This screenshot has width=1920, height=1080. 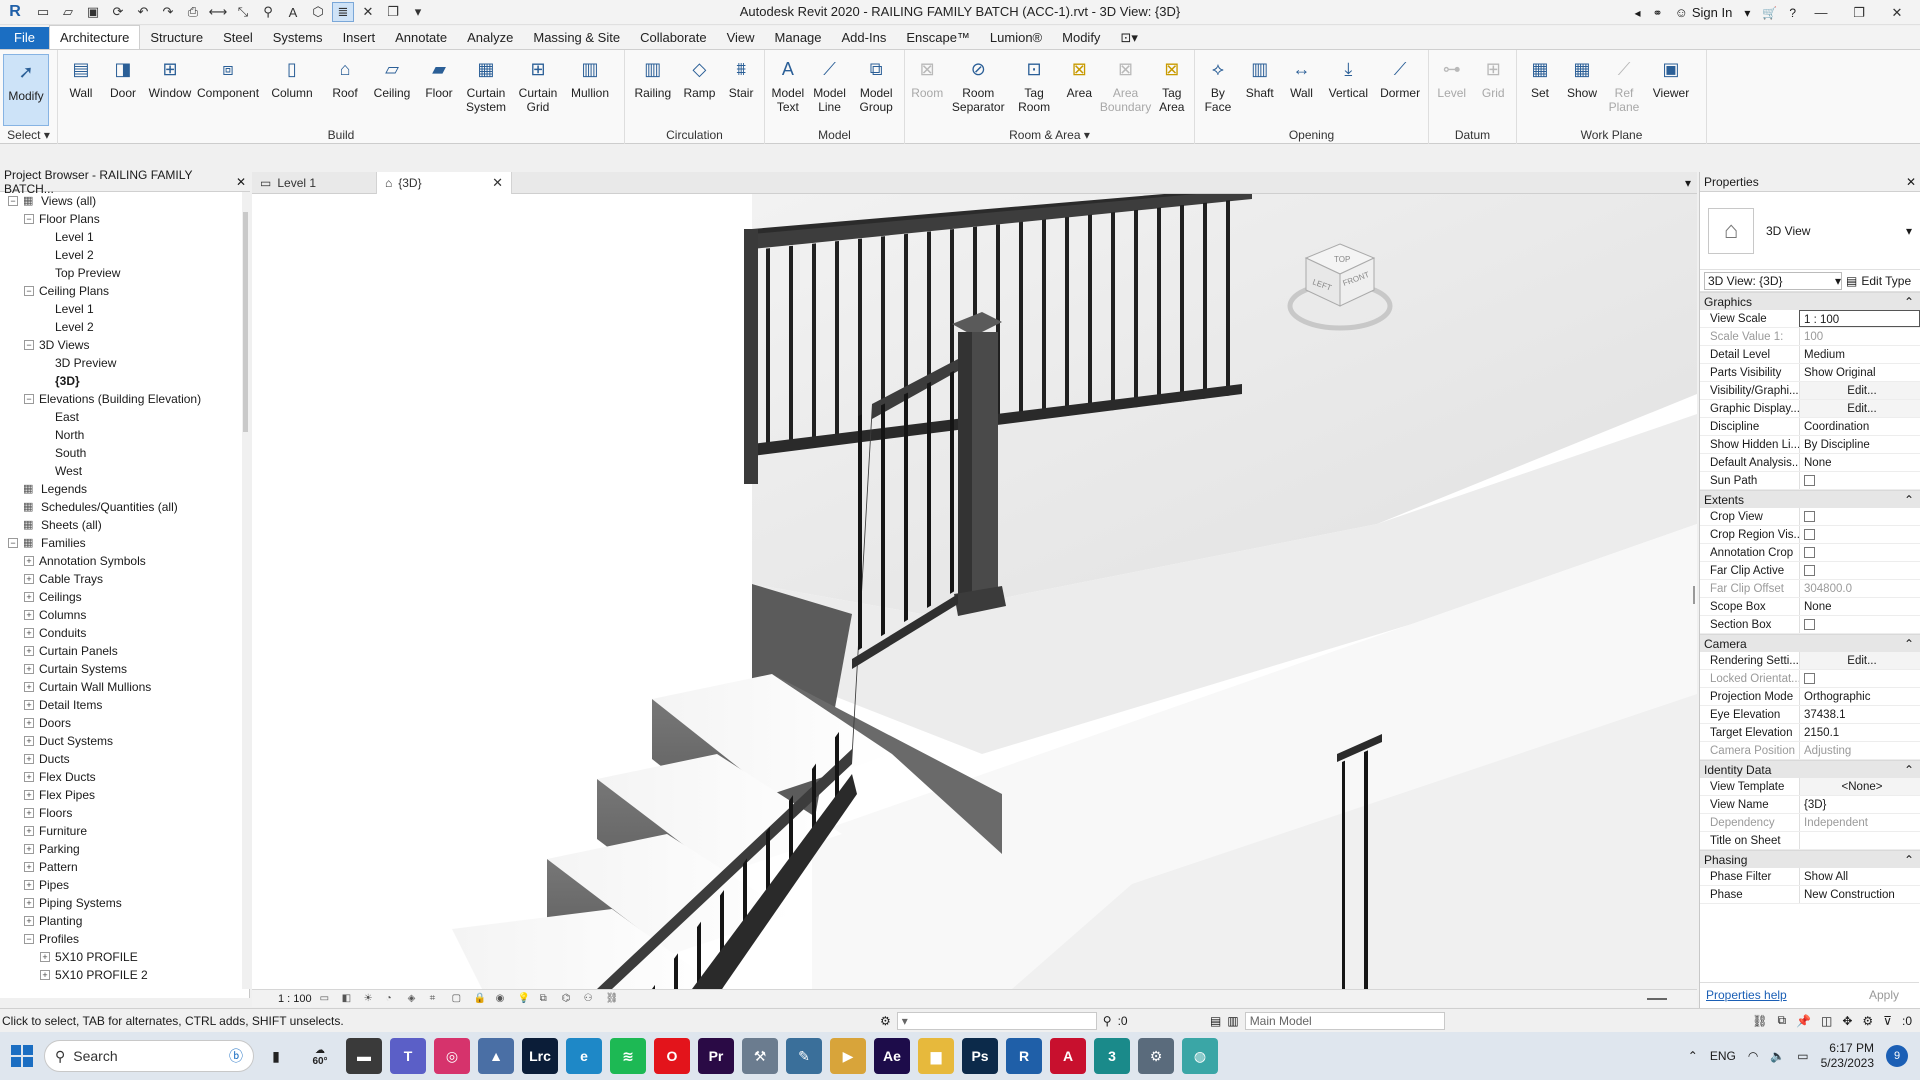 I want to click on tree-item: + Curtain Systems, so click(x=121, y=669).